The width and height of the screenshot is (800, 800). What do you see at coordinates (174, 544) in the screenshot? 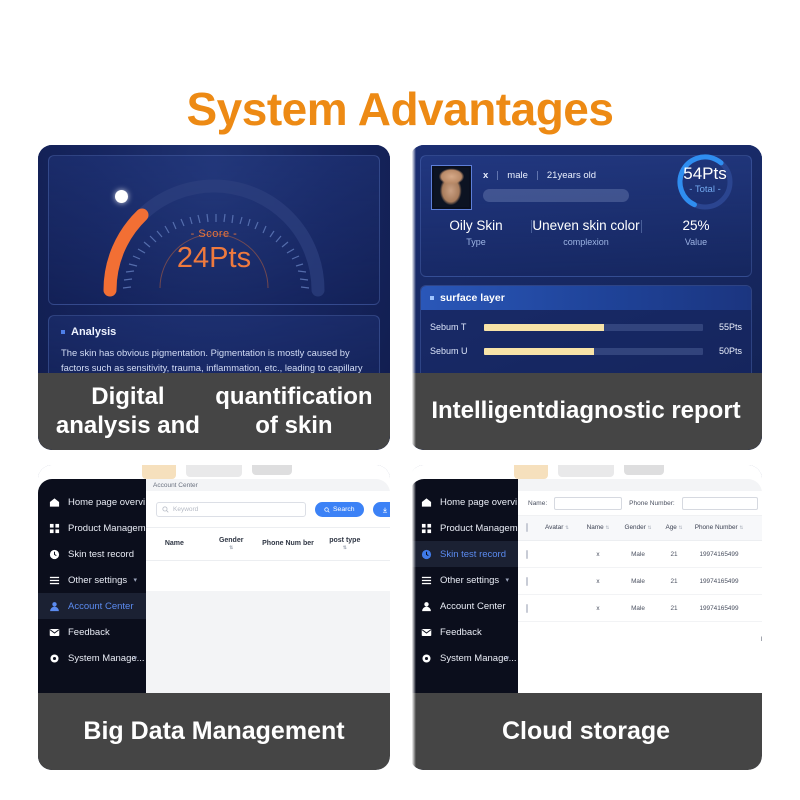
I see `column-header-name: Name` at bounding box center [174, 544].